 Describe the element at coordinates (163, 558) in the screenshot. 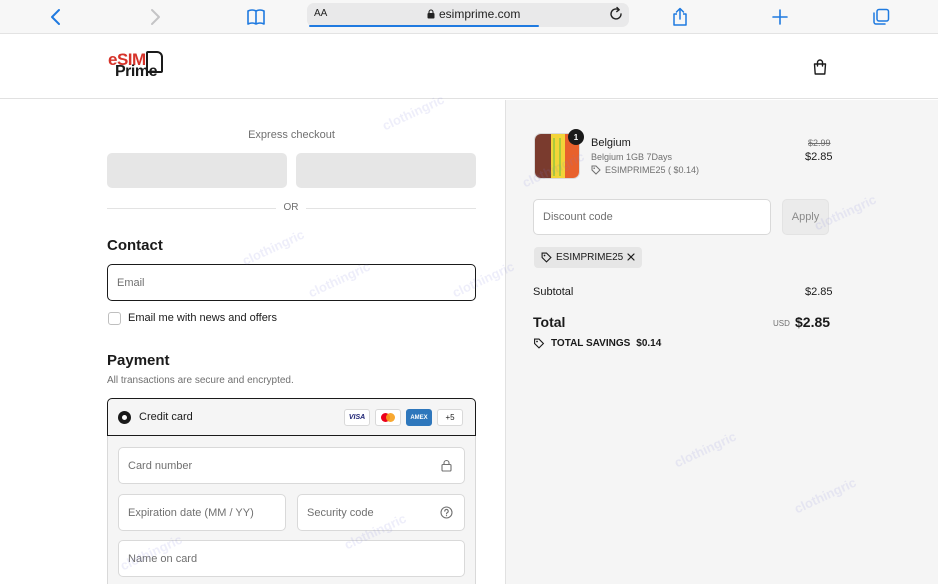

I see `name-on-card-placeholder: Name on card` at that location.